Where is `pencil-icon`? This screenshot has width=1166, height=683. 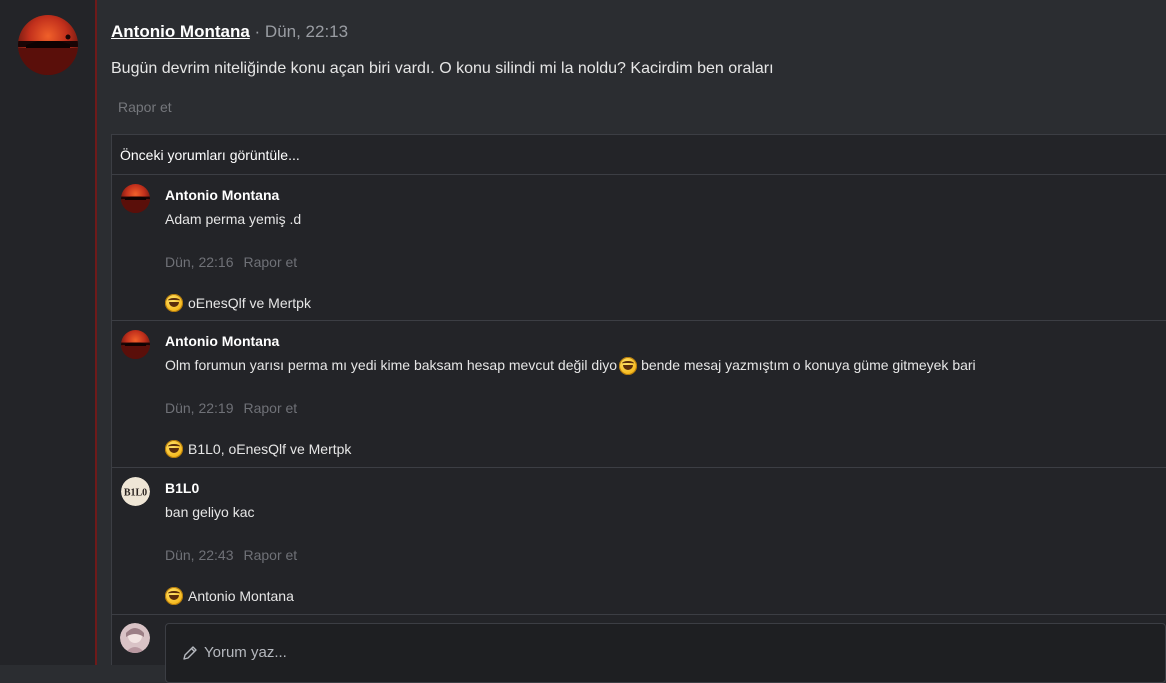
pencil-icon is located at coordinates (190, 652).